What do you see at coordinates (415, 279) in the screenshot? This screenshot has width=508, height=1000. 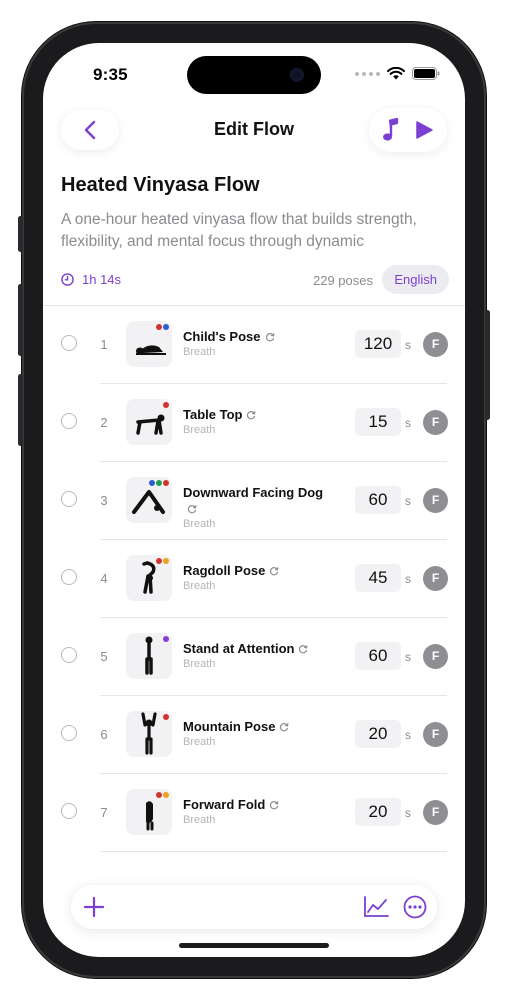 I see `language-button: English` at bounding box center [415, 279].